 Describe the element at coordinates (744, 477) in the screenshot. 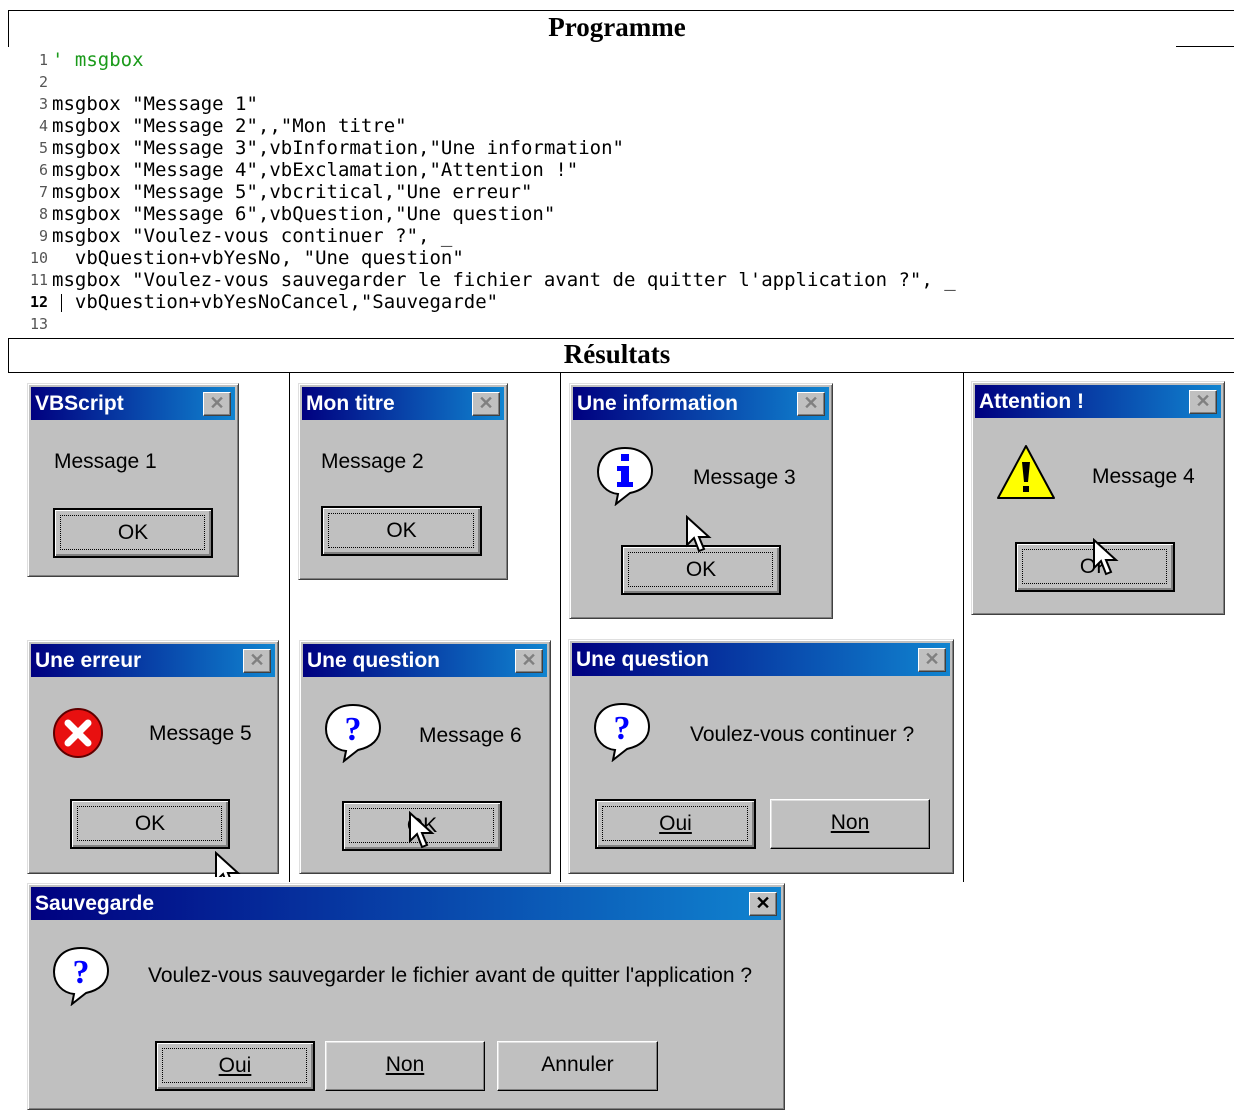

I see `dialog-message: Message 3` at that location.